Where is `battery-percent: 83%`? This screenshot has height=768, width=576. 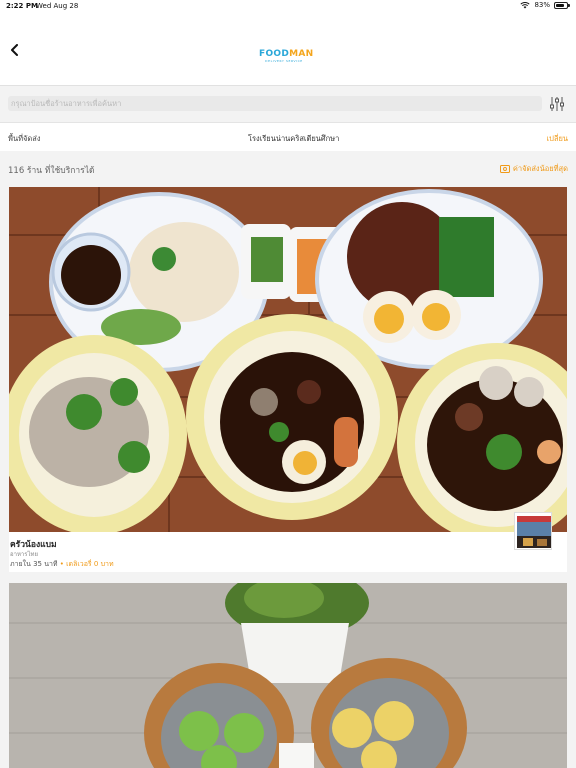
battery-percent: 83% is located at coordinates (542, 5).